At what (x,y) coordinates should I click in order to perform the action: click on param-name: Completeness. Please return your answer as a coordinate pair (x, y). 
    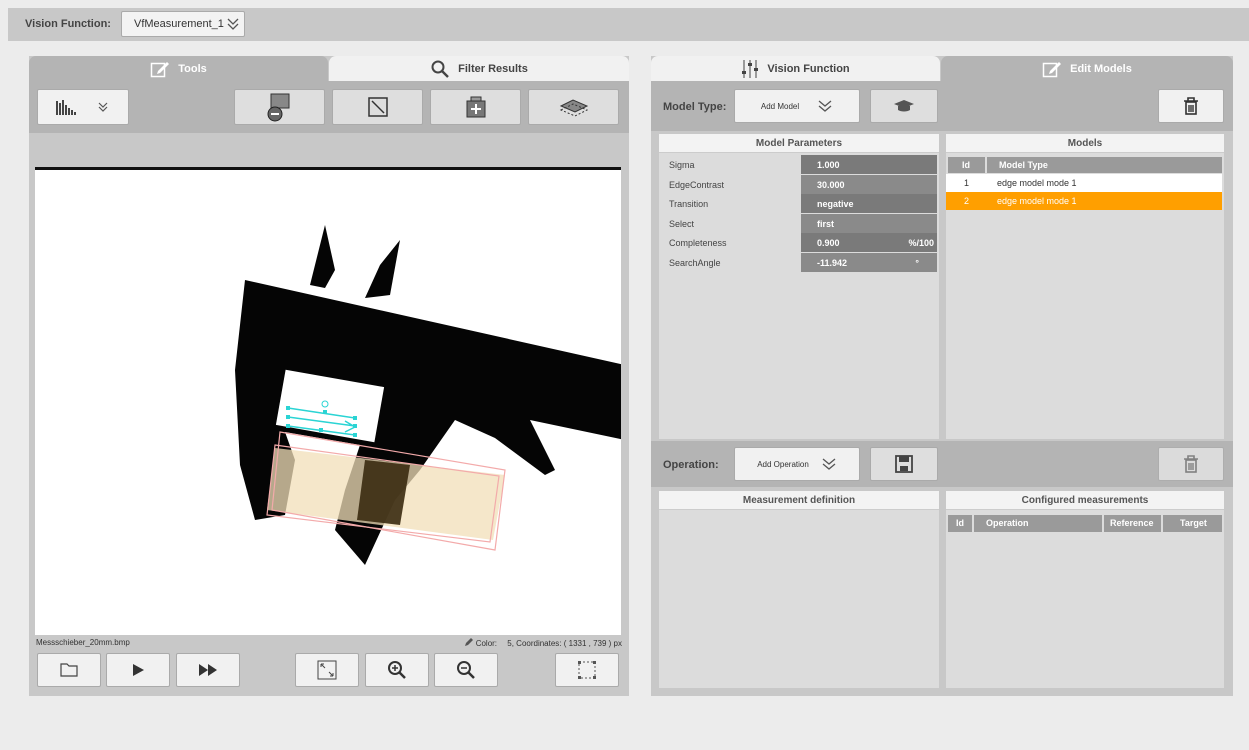
    Looking at the image, I should click on (698, 243).